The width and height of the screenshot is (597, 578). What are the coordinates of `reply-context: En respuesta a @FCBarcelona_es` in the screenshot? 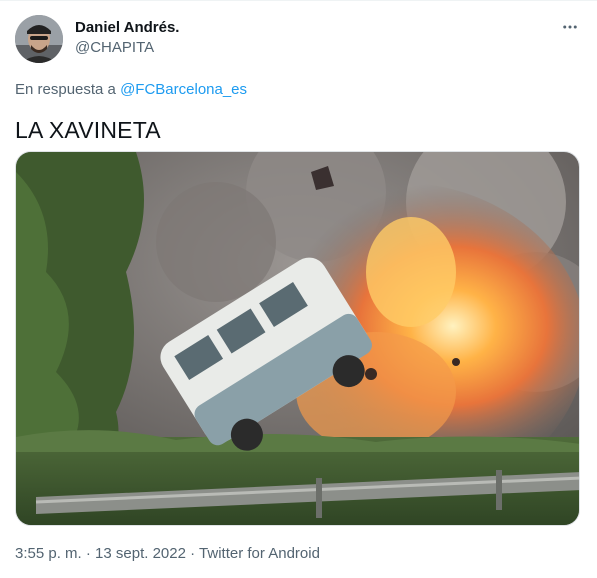 It's located at (131, 90).